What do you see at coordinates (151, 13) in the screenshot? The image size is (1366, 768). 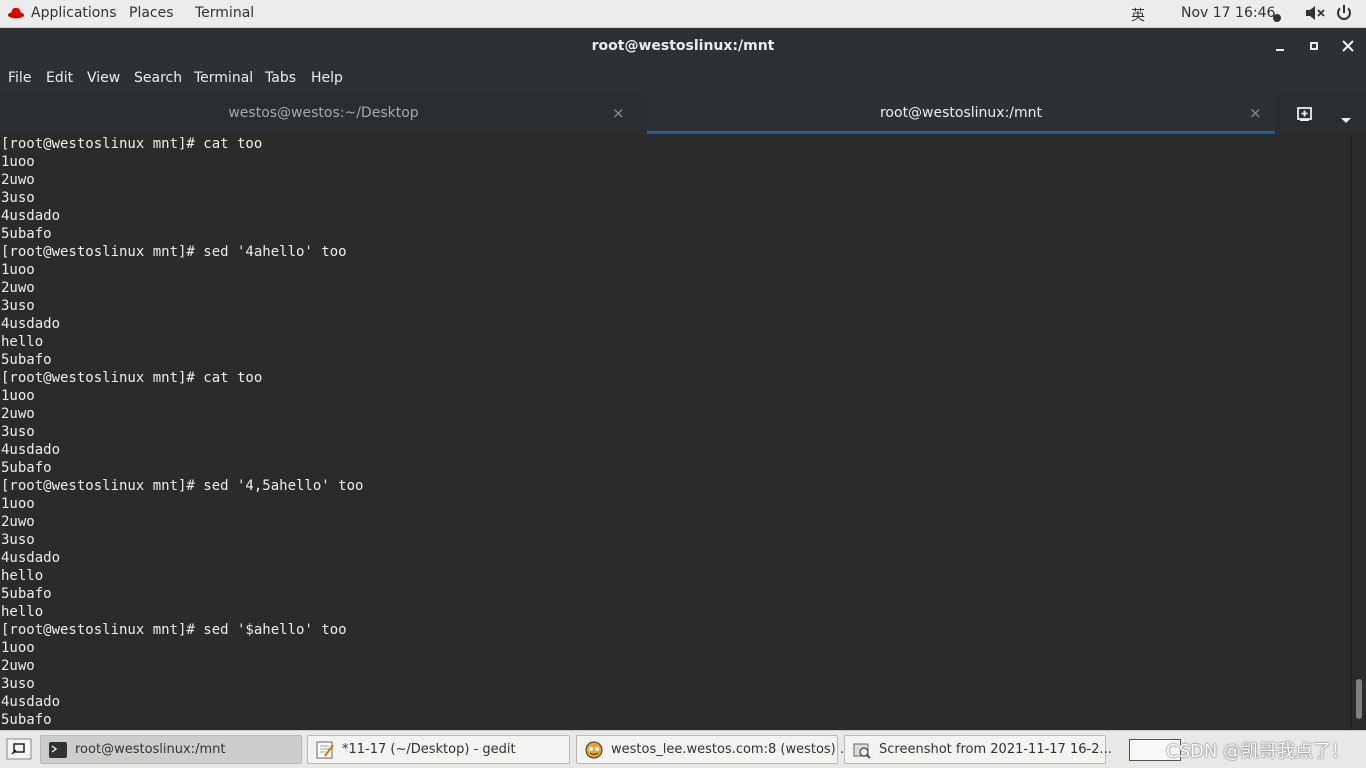 I see `places-menu: Places` at bounding box center [151, 13].